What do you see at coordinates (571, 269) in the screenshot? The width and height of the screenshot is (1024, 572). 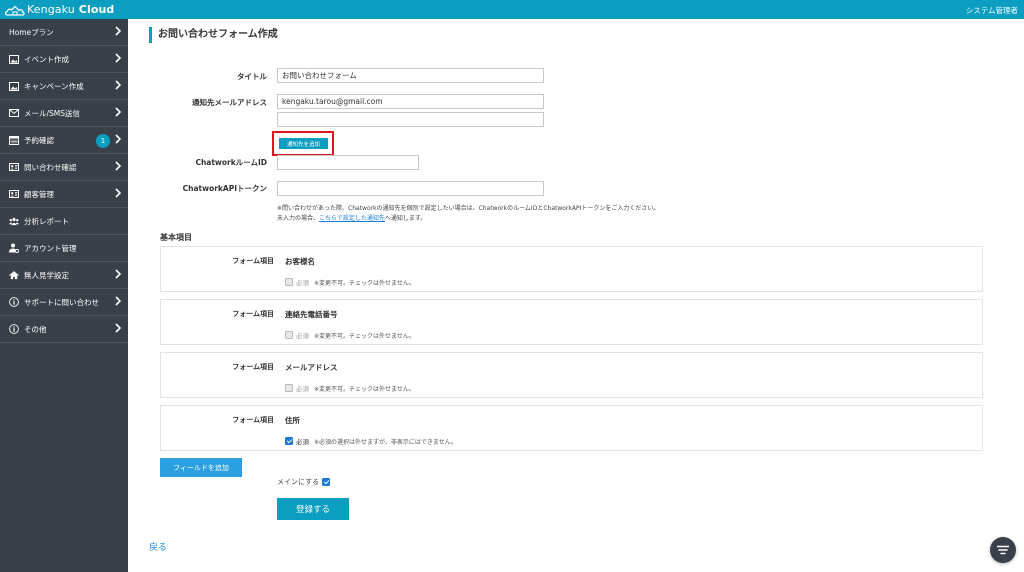 I see `form-field-customer-name: フォーム項目 お客様名 必須 ※変更不可。チェックは外せません。` at bounding box center [571, 269].